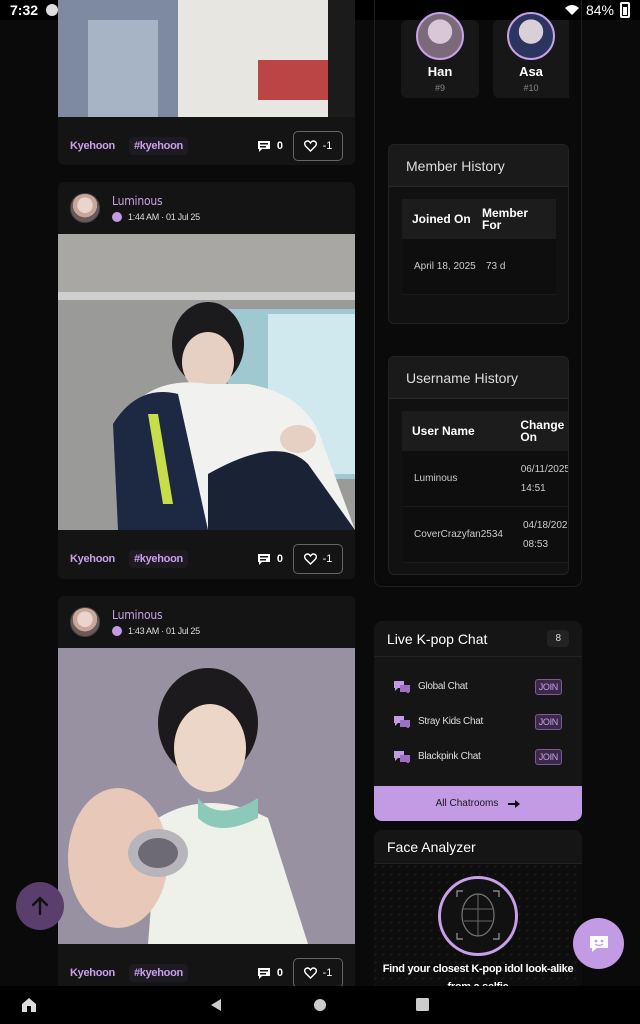  I want to click on chatroom-name: Blackpink Chat, so click(449, 756).